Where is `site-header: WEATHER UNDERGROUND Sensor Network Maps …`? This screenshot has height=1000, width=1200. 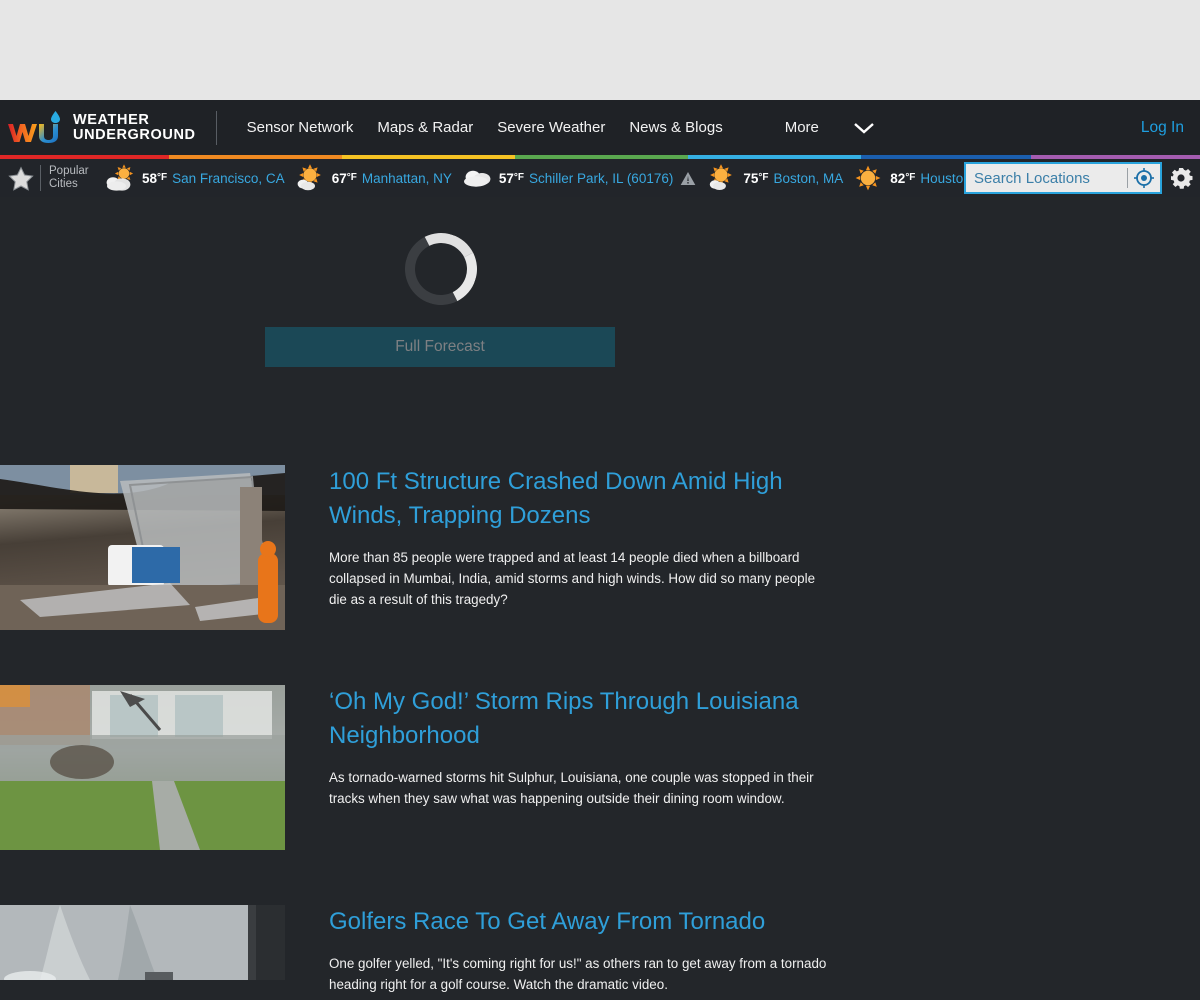
site-header: WEATHER UNDERGROUND Sensor Network Maps … is located at coordinates (600, 127).